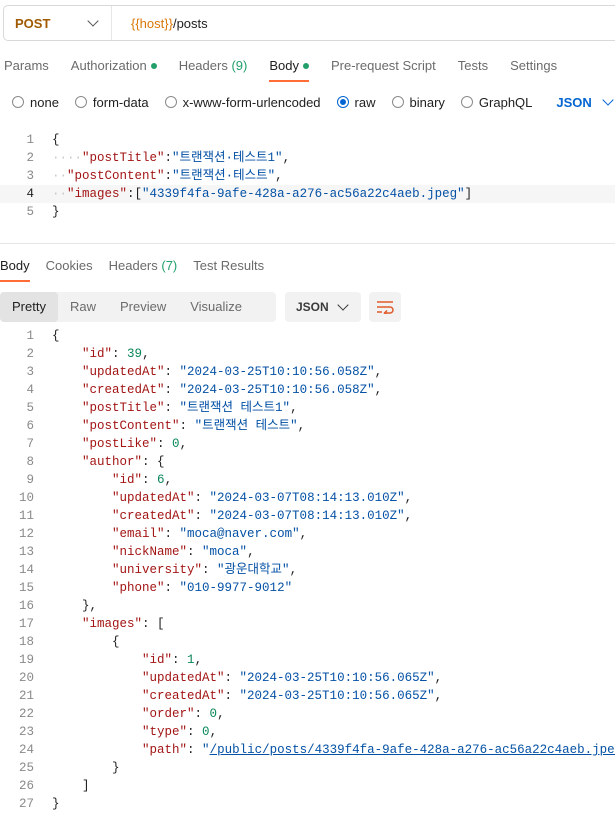 This screenshot has width=615, height=813. What do you see at coordinates (232, 498) in the screenshot?
I see `code-text: "updatedAt": "2024-03-07T08:14:13.010Z",` at bounding box center [232, 498].